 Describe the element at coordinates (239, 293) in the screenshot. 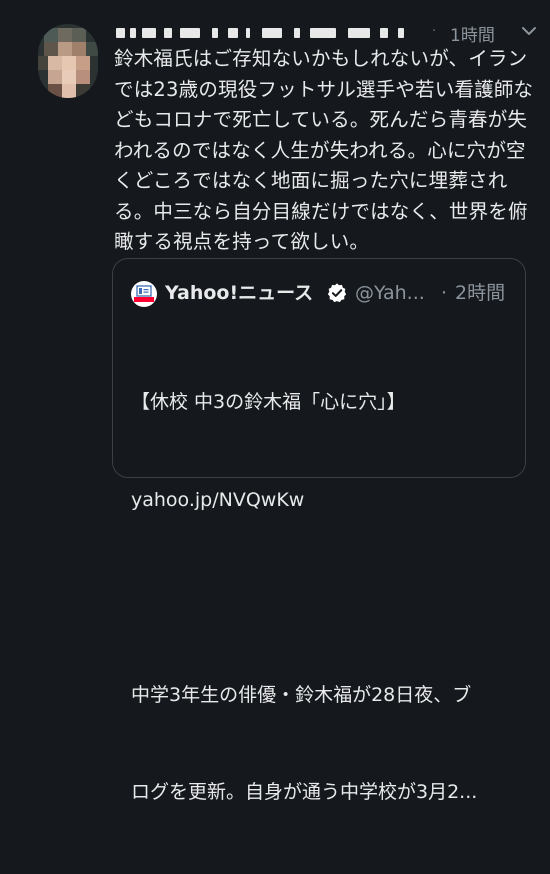

I see `quoted-author-name: Yahoo!ニュース` at that location.